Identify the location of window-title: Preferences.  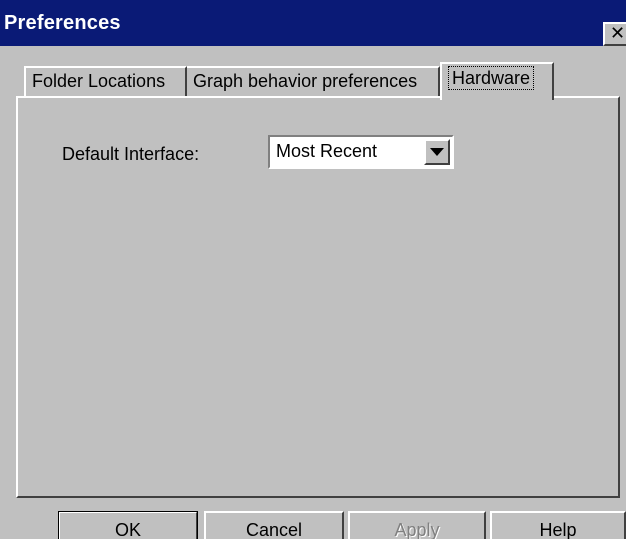
(62, 22).